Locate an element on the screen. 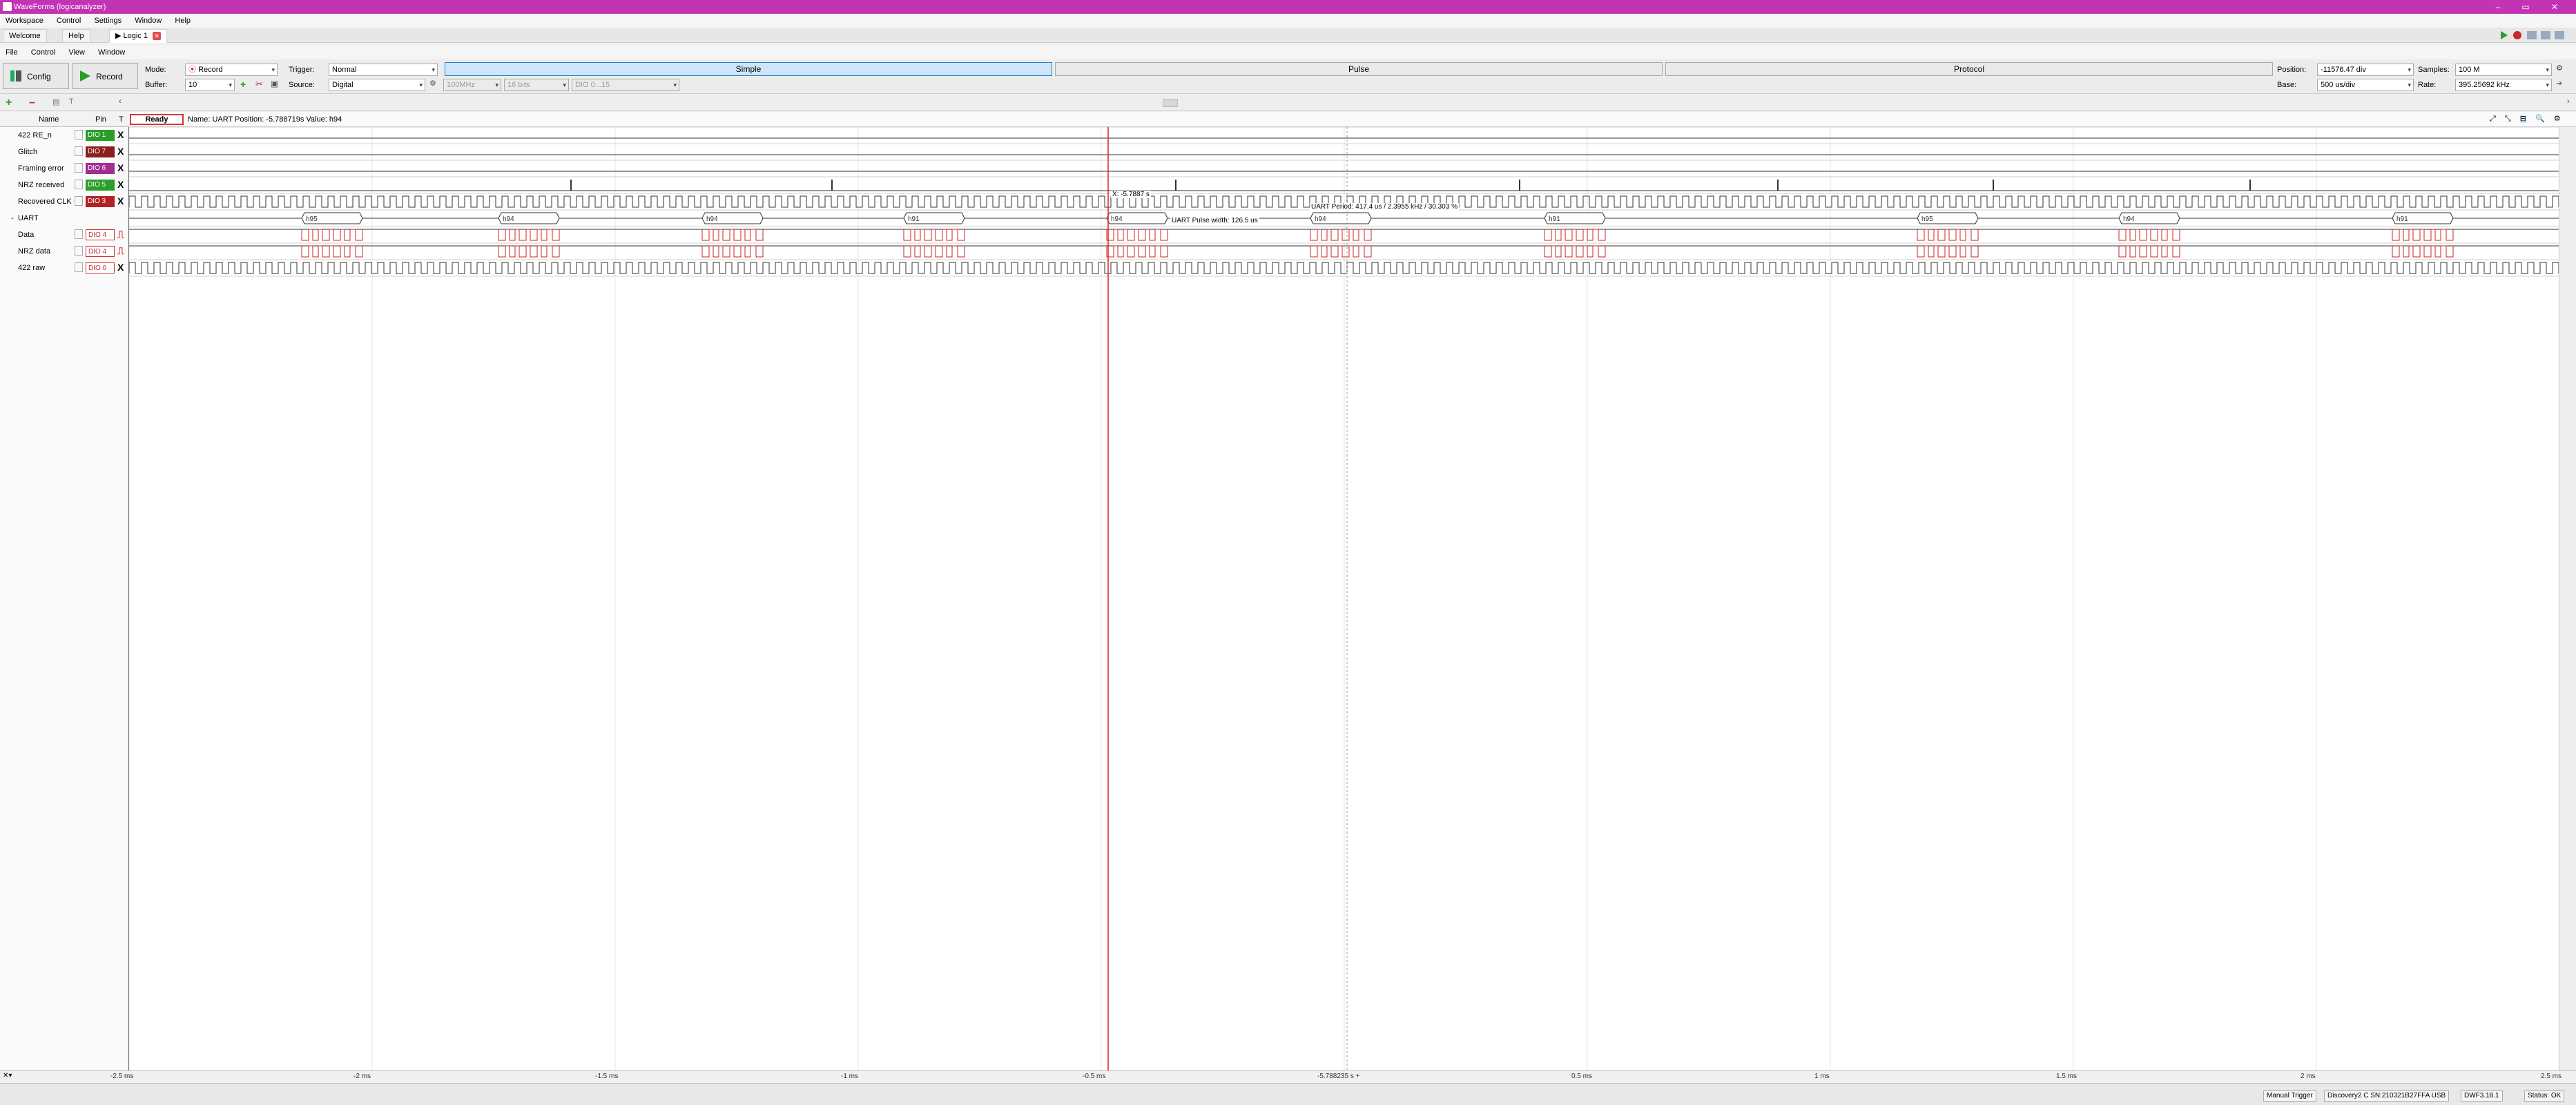  zoom-out-icon: ⤡ is located at coordinates (2508, 119).